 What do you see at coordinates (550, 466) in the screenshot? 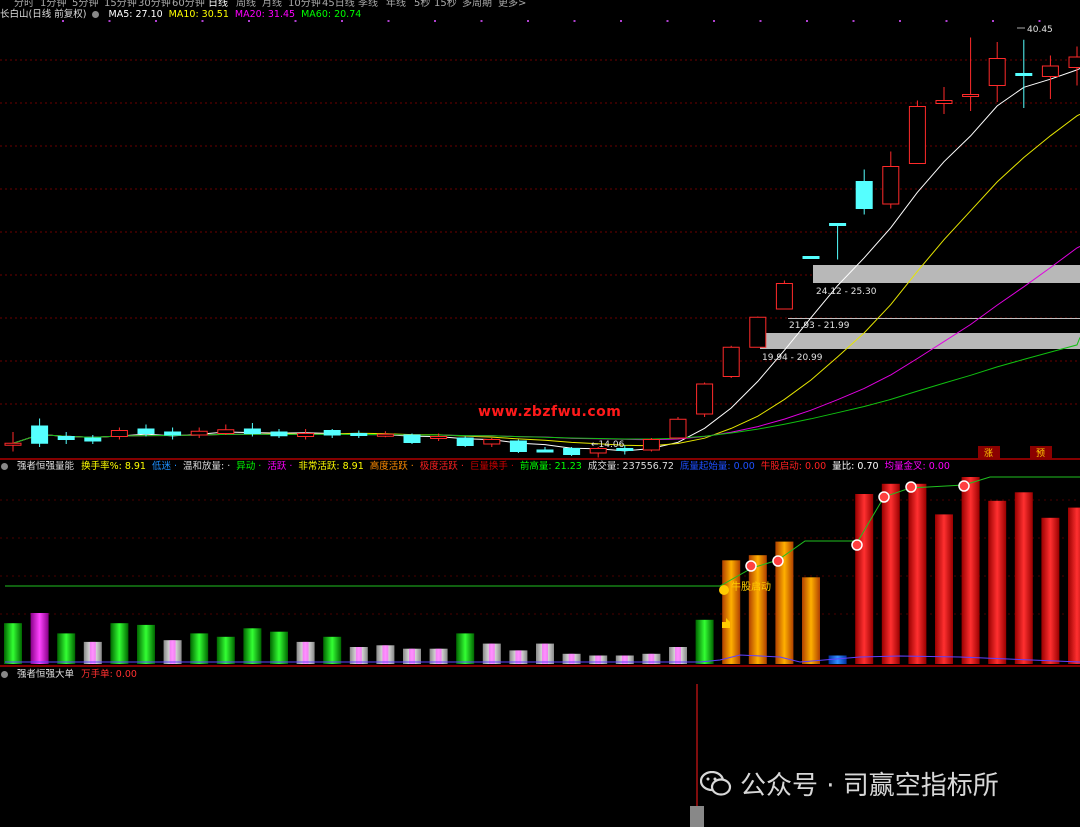
I see `volume-field-9: 前高量: 21.23` at bounding box center [550, 466].